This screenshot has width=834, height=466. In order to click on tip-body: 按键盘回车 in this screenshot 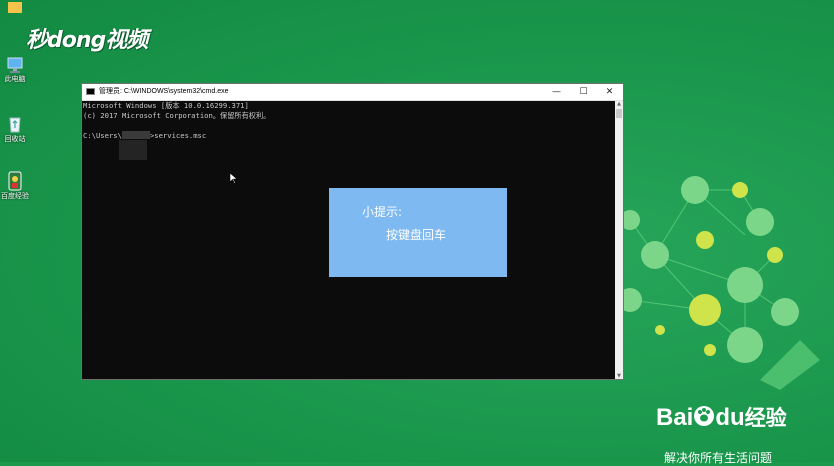, I will do `click(416, 235)`.